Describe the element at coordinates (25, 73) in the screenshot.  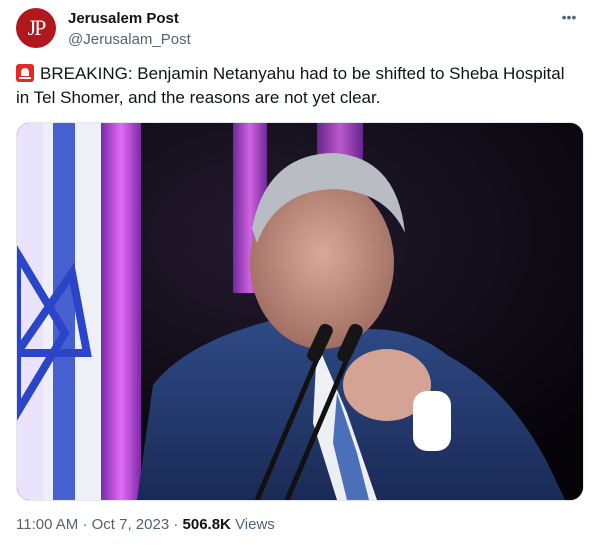
I see `siren-icon` at that location.